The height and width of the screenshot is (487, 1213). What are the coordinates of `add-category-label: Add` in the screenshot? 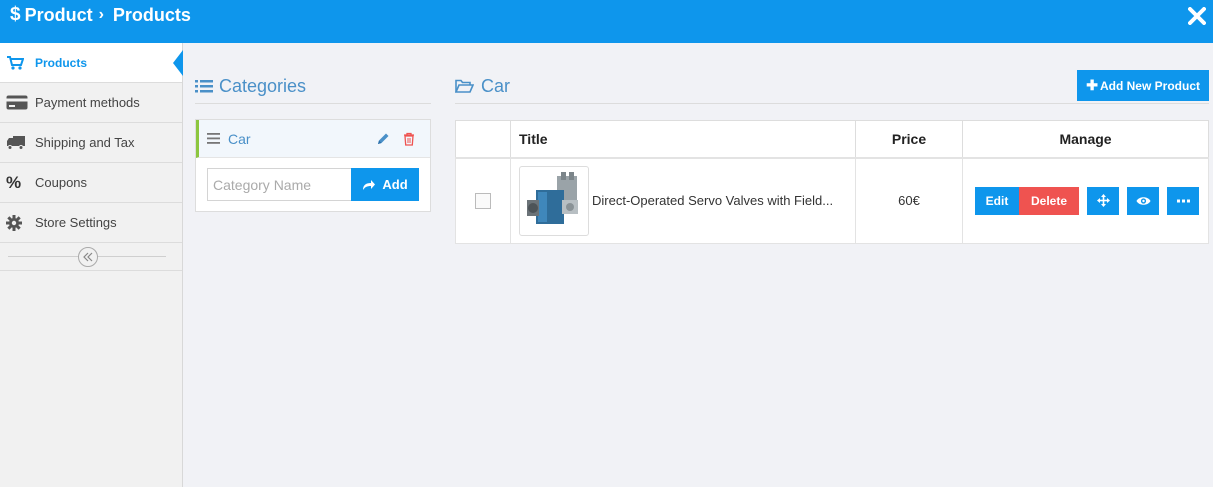 It's located at (395, 184).